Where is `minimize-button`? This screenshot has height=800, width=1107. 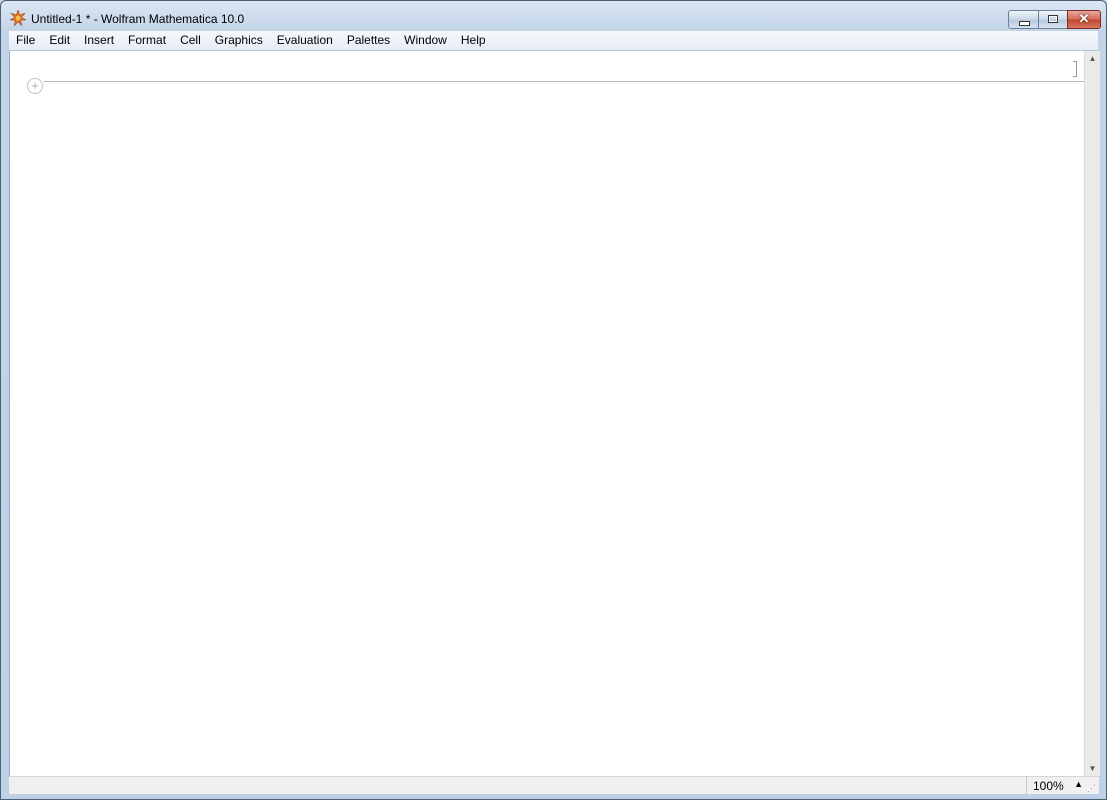
minimize-button is located at coordinates (1023, 19).